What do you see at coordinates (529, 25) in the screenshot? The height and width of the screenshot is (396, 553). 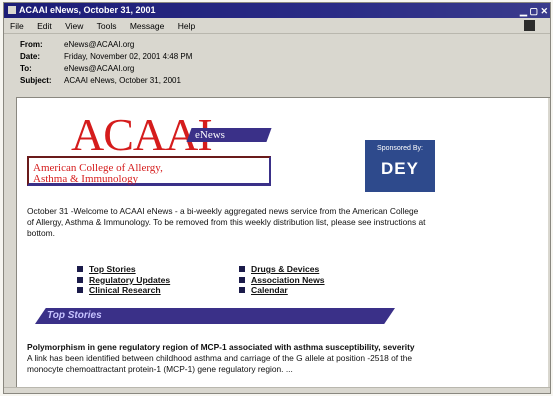 I see `throbber-icon` at bounding box center [529, 25].